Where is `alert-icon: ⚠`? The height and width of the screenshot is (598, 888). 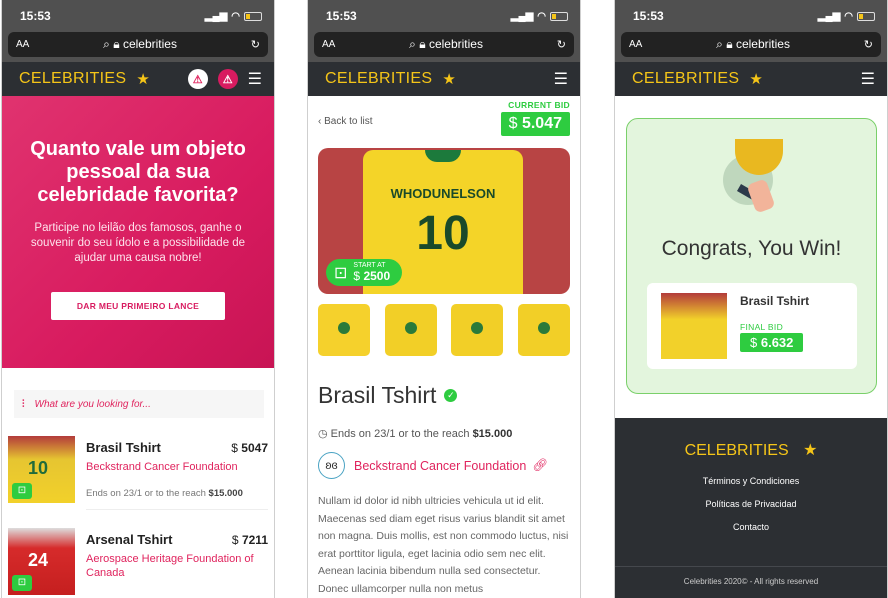 alert-icon: ⚠ is located at coordinates (197, 79).